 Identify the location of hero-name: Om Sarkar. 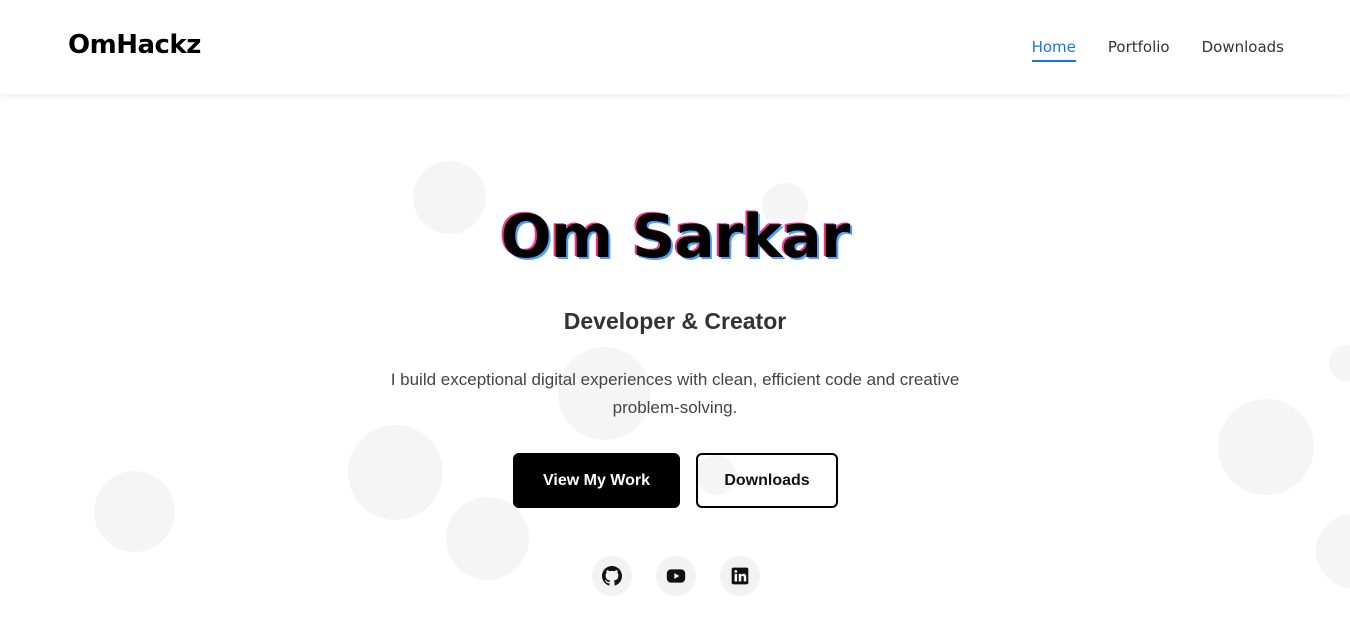
(675, 237).